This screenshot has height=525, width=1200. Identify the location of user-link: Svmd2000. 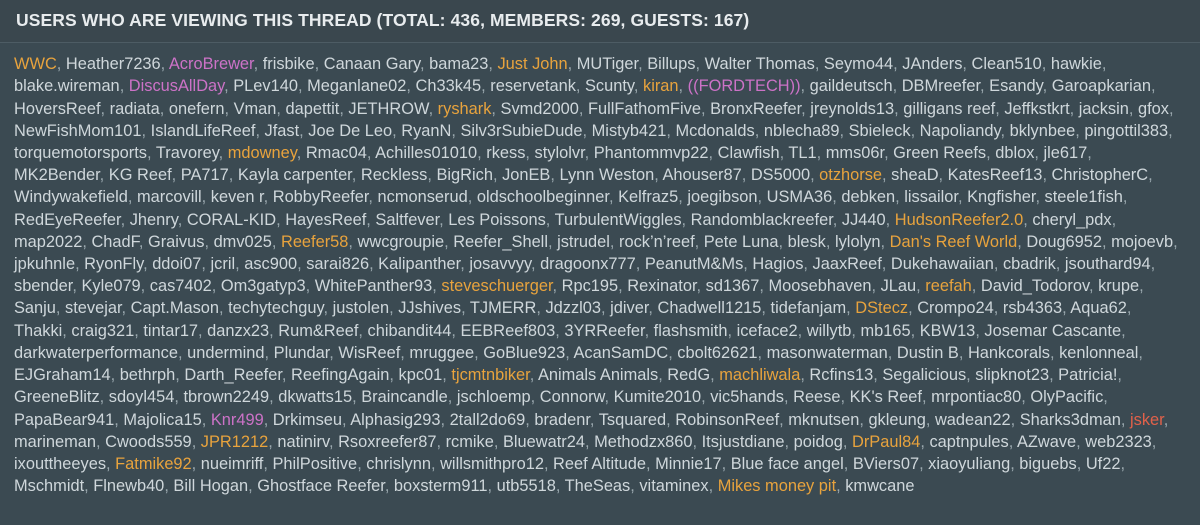
(540, 109).